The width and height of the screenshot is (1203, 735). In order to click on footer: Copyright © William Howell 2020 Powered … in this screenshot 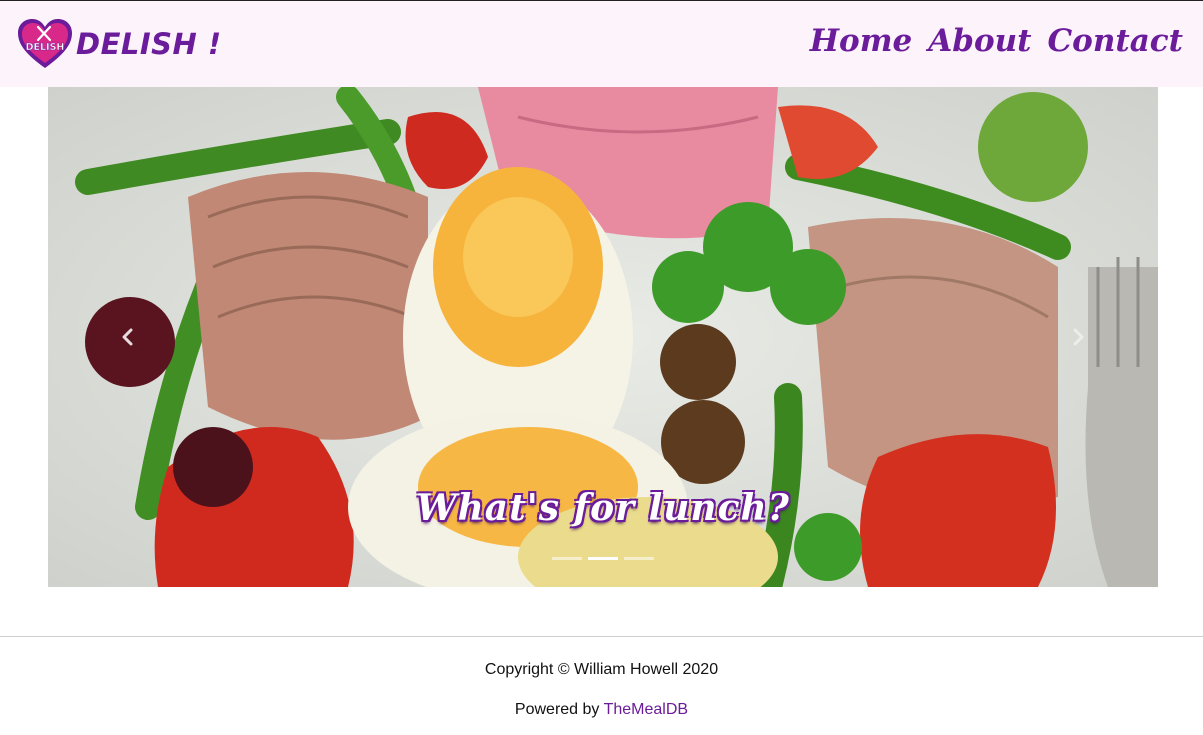, I will do `click(601, 690)`.